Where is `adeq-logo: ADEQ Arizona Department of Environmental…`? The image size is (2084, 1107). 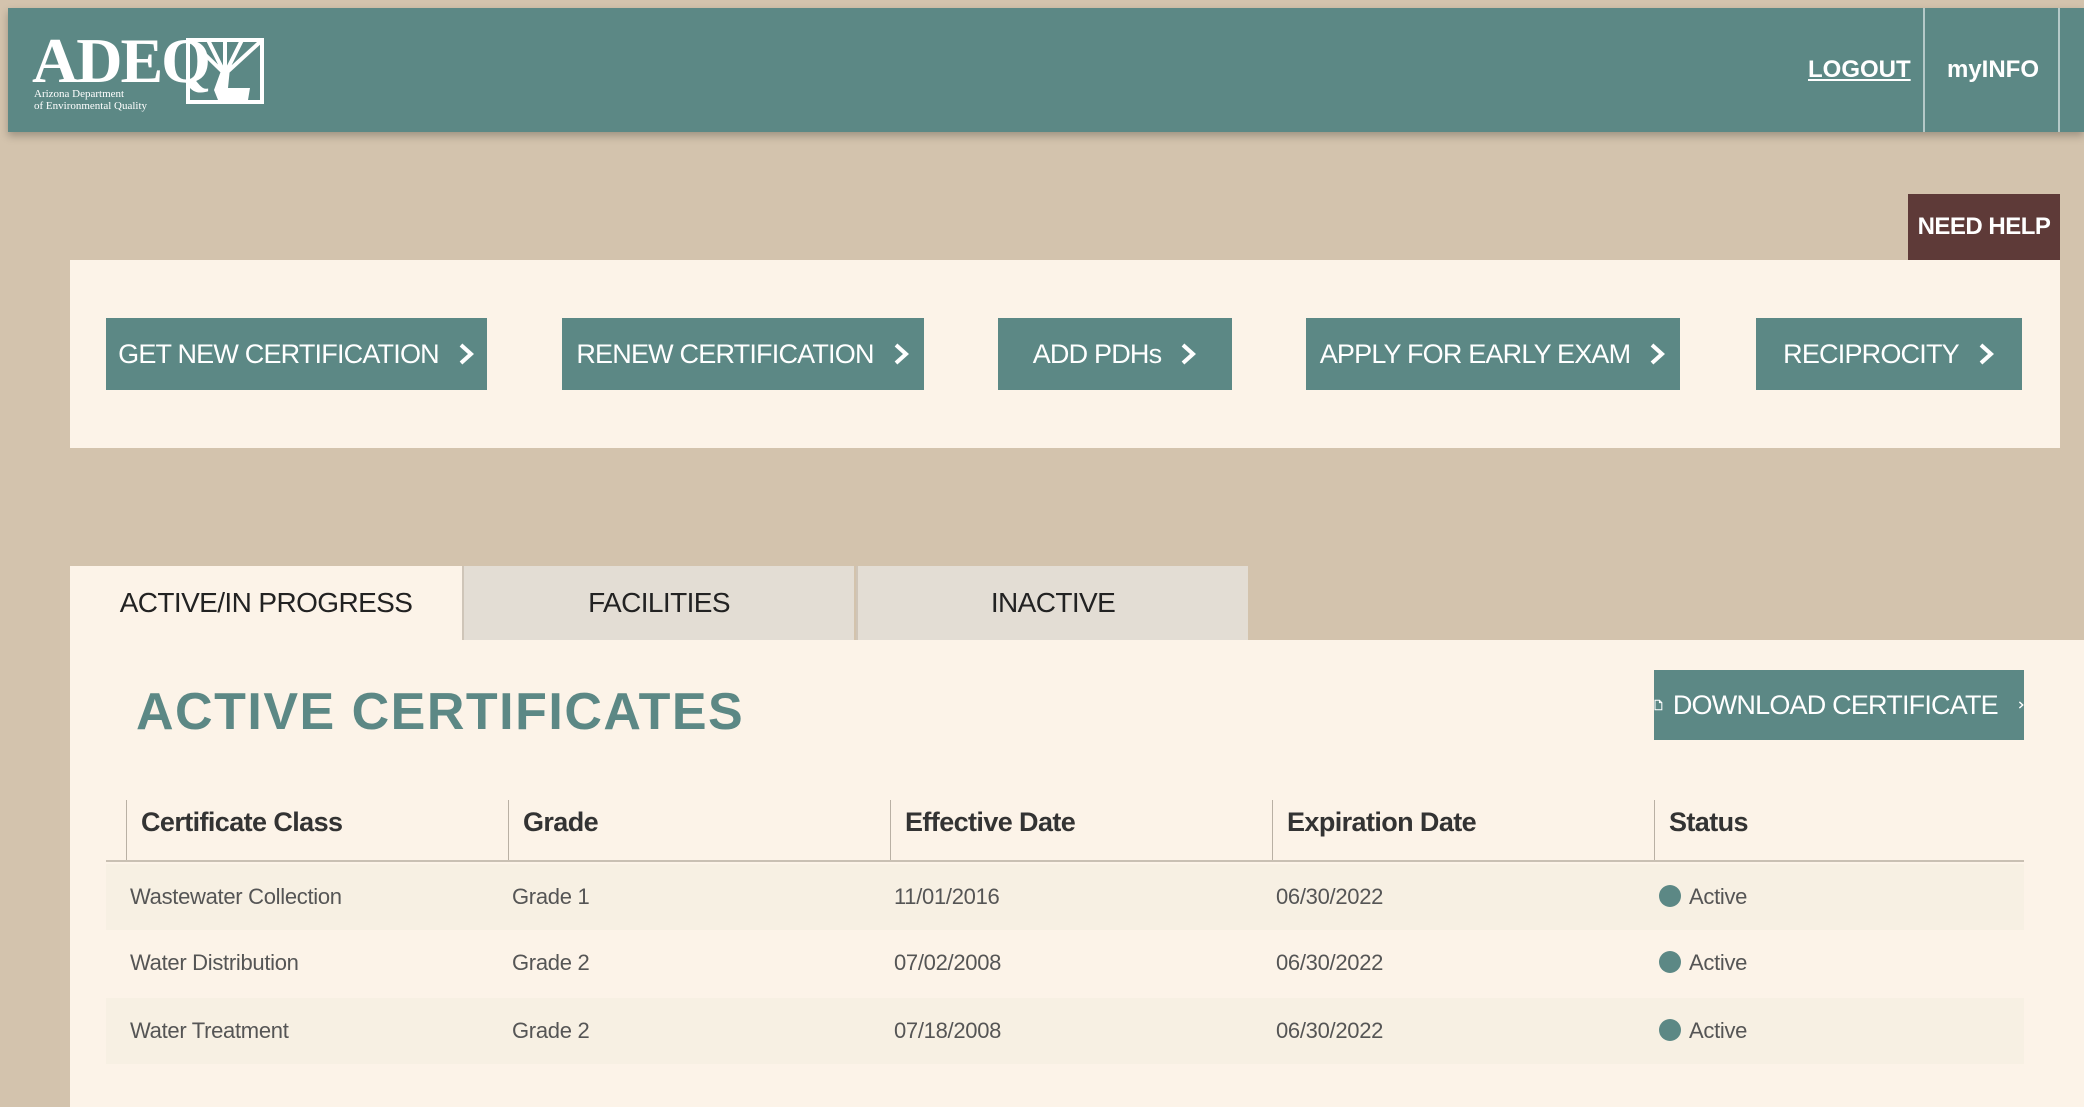 adeq-logo: ADEQ Arizona Department of Environmental… is located at coordinates (152, 71).